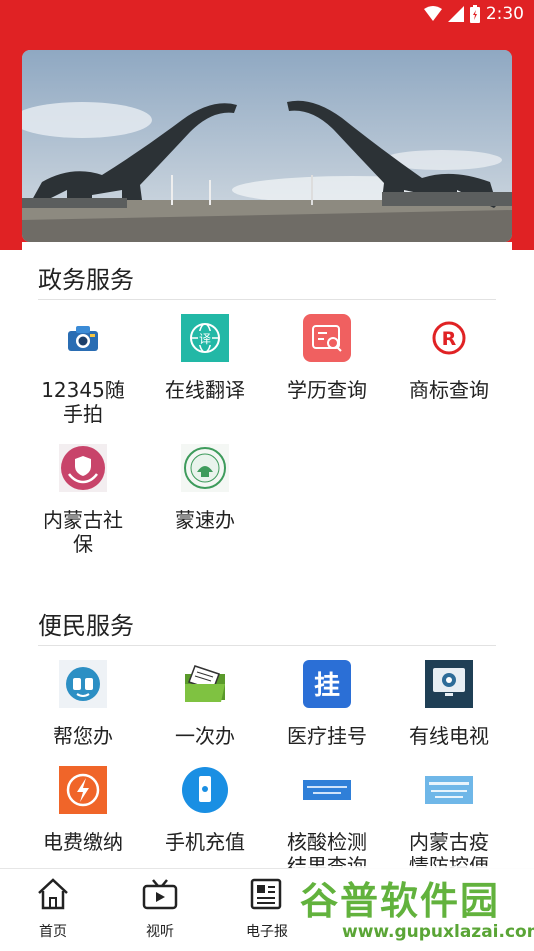  Describe the element at coordinates (86, 280) in the screenshot. I see `section-title-government: 政务服务` at that location.